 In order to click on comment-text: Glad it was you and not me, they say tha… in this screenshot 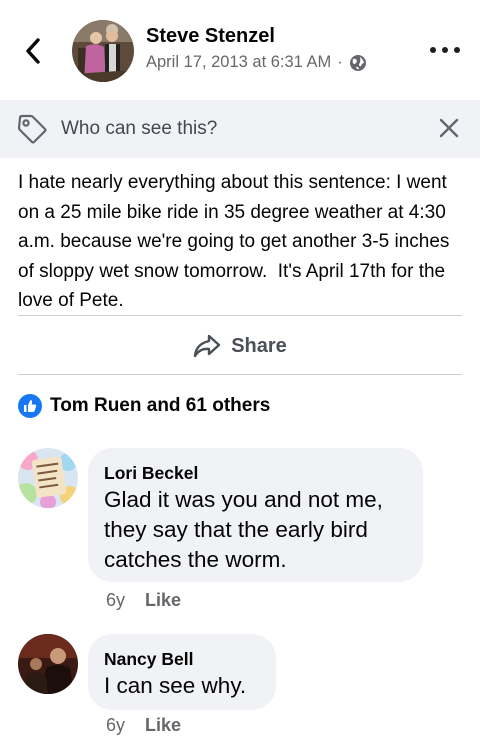, I will do `click(243, 529)`.